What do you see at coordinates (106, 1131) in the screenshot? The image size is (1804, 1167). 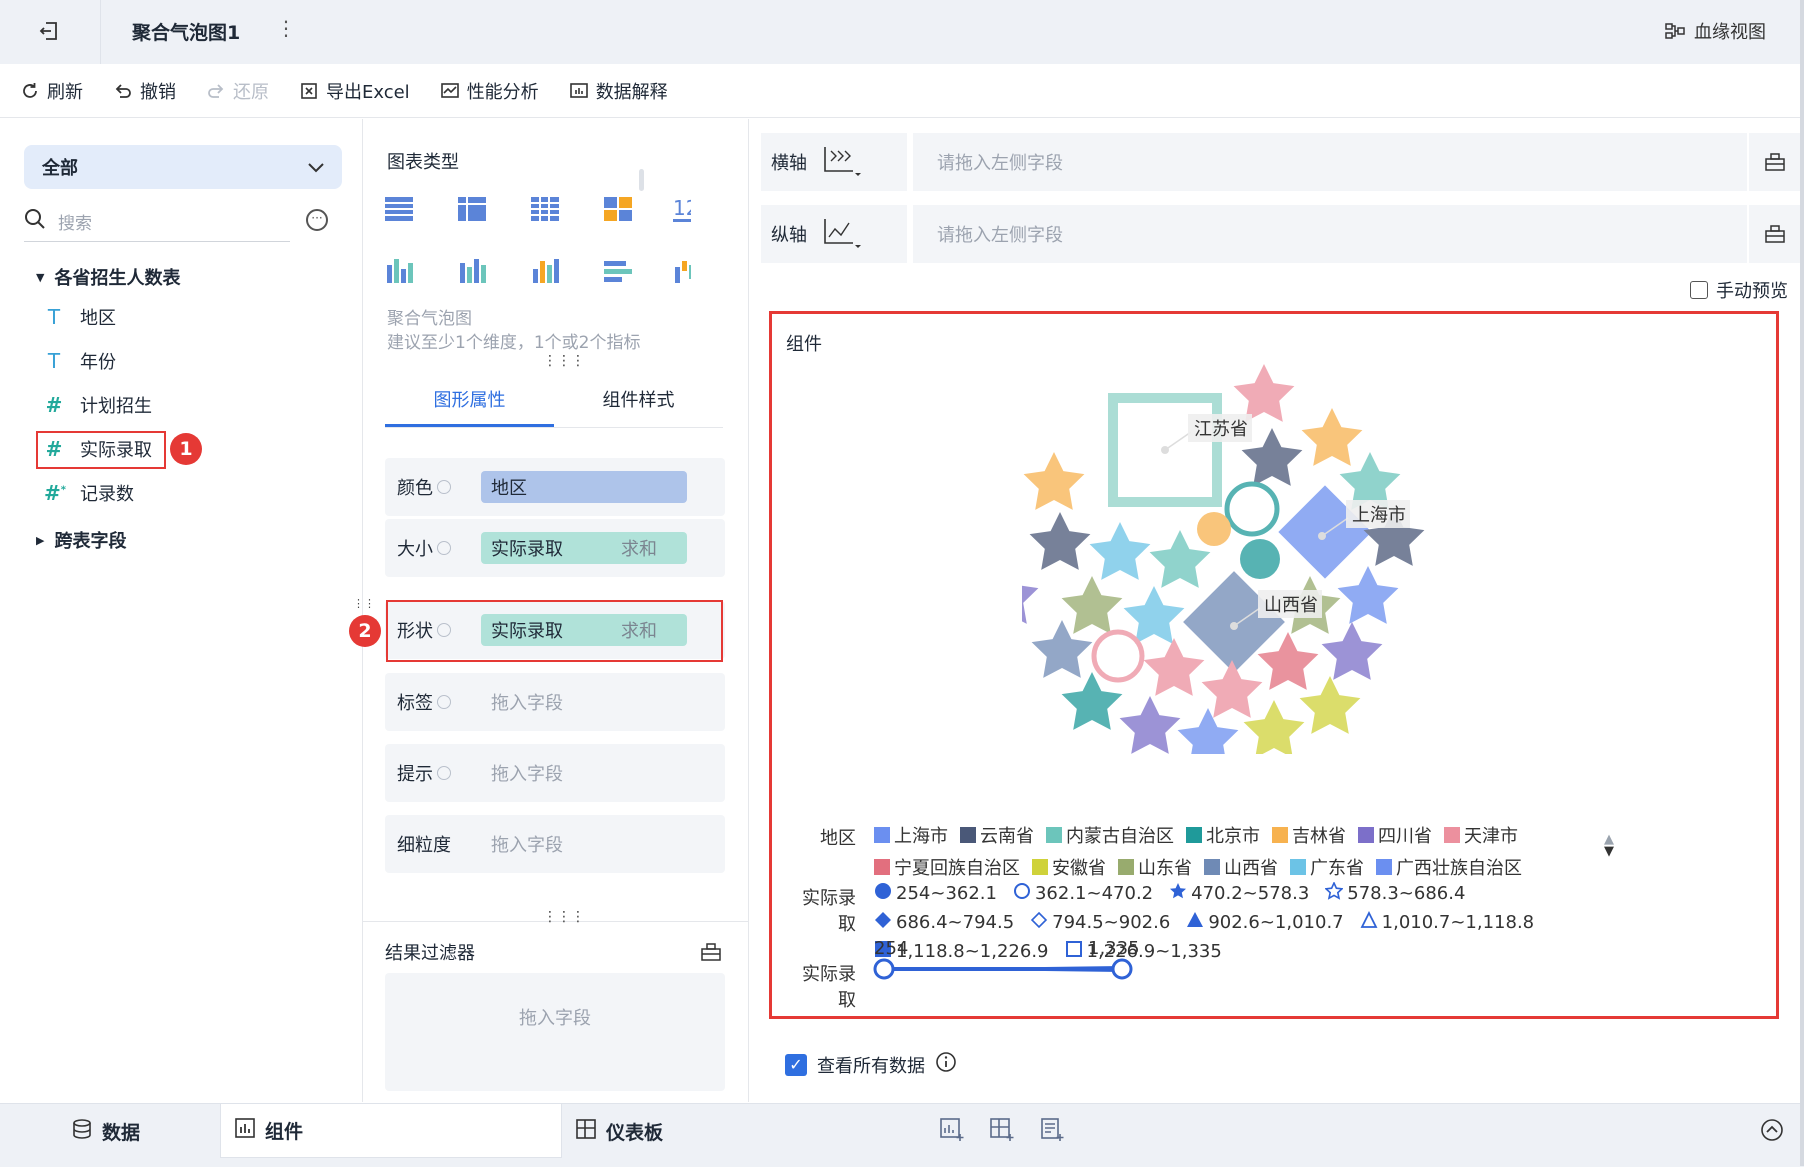 I see `tab-data: 数据` at bounding box center [106, 1131].